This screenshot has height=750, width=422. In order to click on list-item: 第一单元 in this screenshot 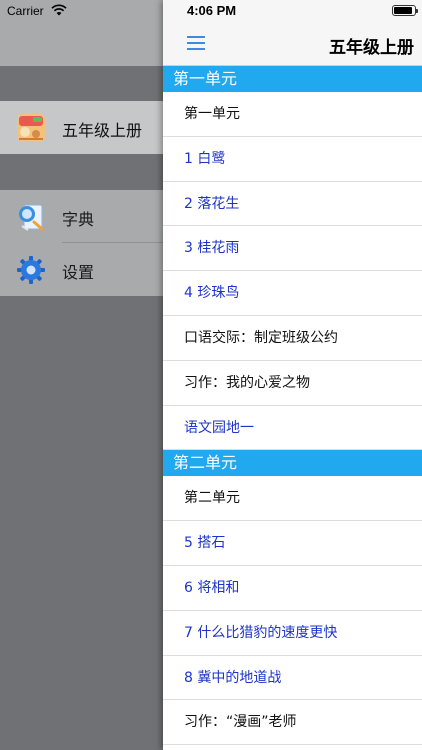, I will do `click(292, 114)`.